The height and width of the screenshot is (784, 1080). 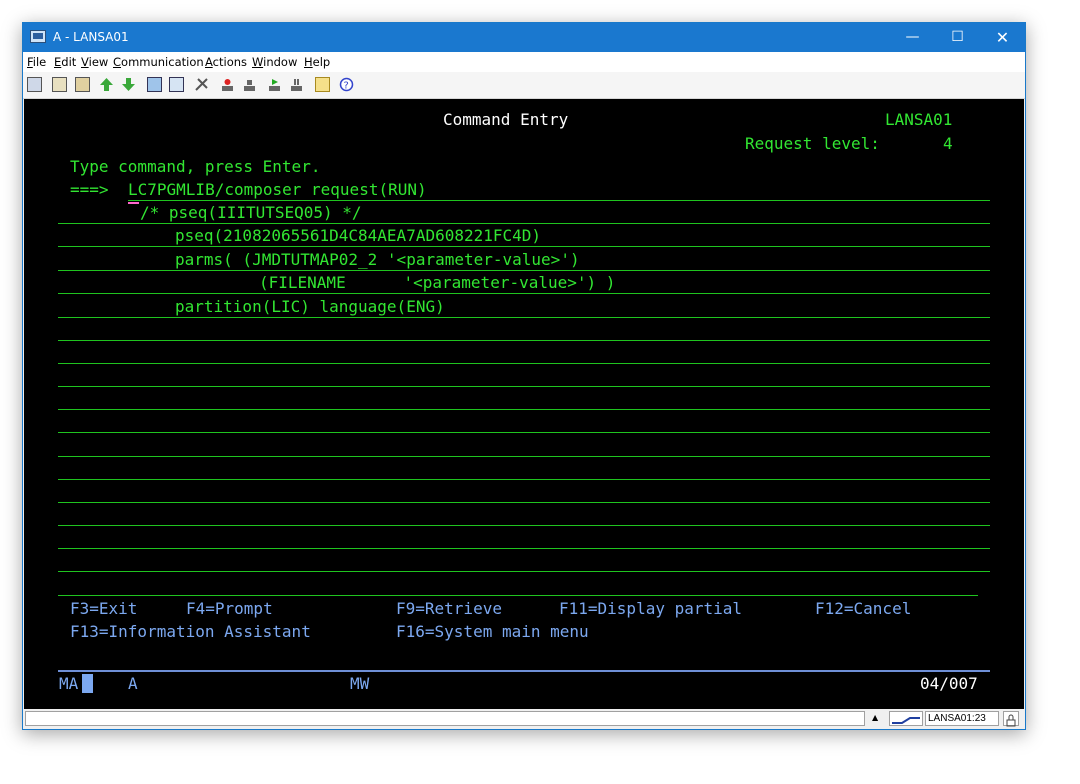 I want to click on menu-file: File, so click(x=36, y=62).